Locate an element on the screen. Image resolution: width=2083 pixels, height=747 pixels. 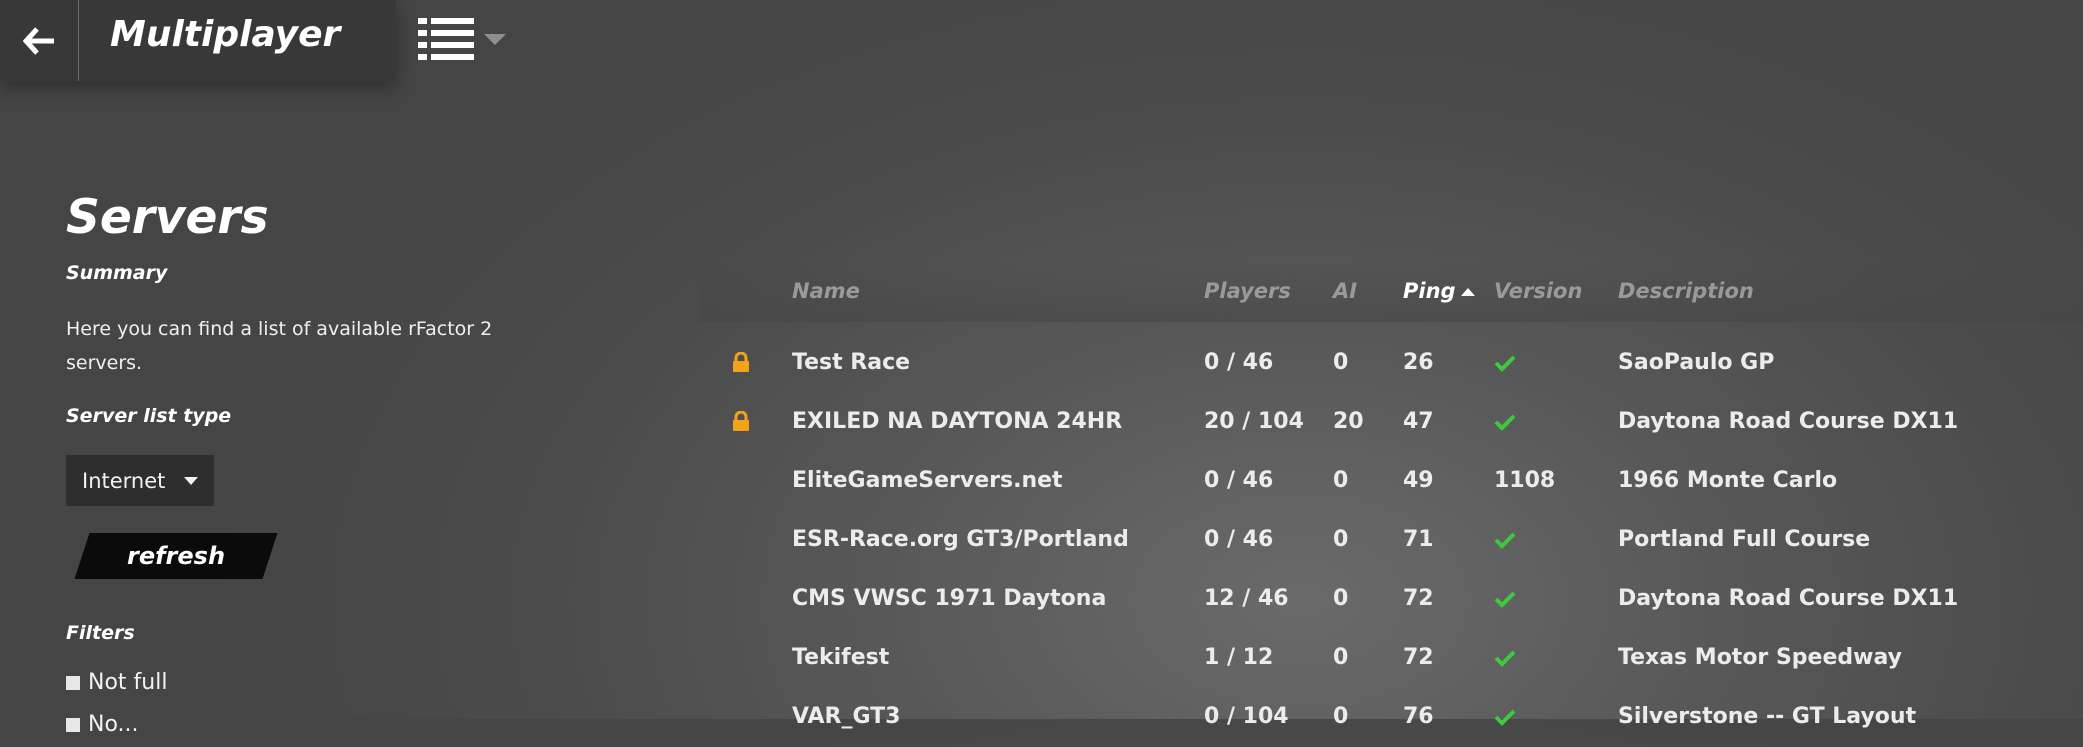
server-description: Texas Motor Speedway is located at coordinates (1760, 657).